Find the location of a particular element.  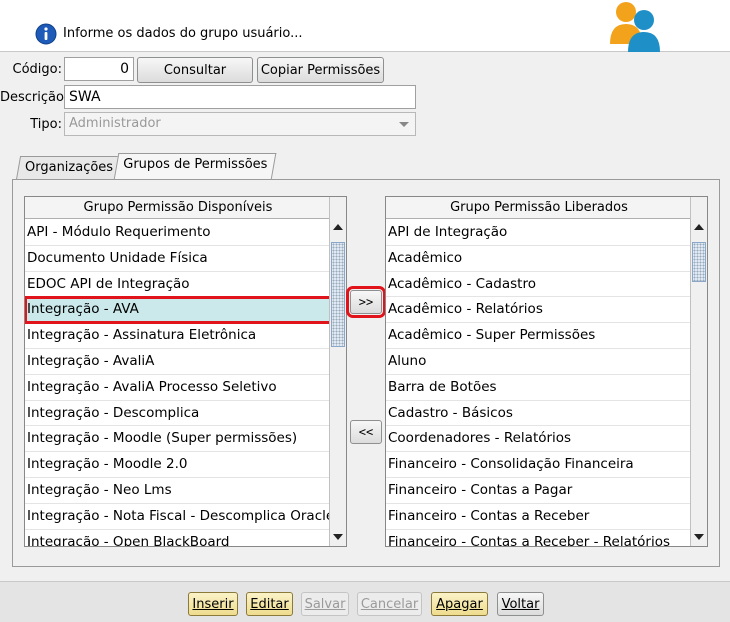

copiar-permissoes-button: Copiar Permissões is located at coordinates (320, 70).